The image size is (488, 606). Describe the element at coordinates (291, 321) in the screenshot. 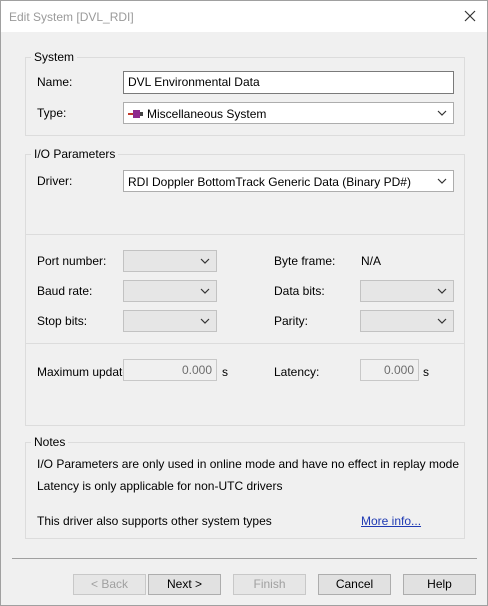

I see `parity-label: Parity:` at that location.